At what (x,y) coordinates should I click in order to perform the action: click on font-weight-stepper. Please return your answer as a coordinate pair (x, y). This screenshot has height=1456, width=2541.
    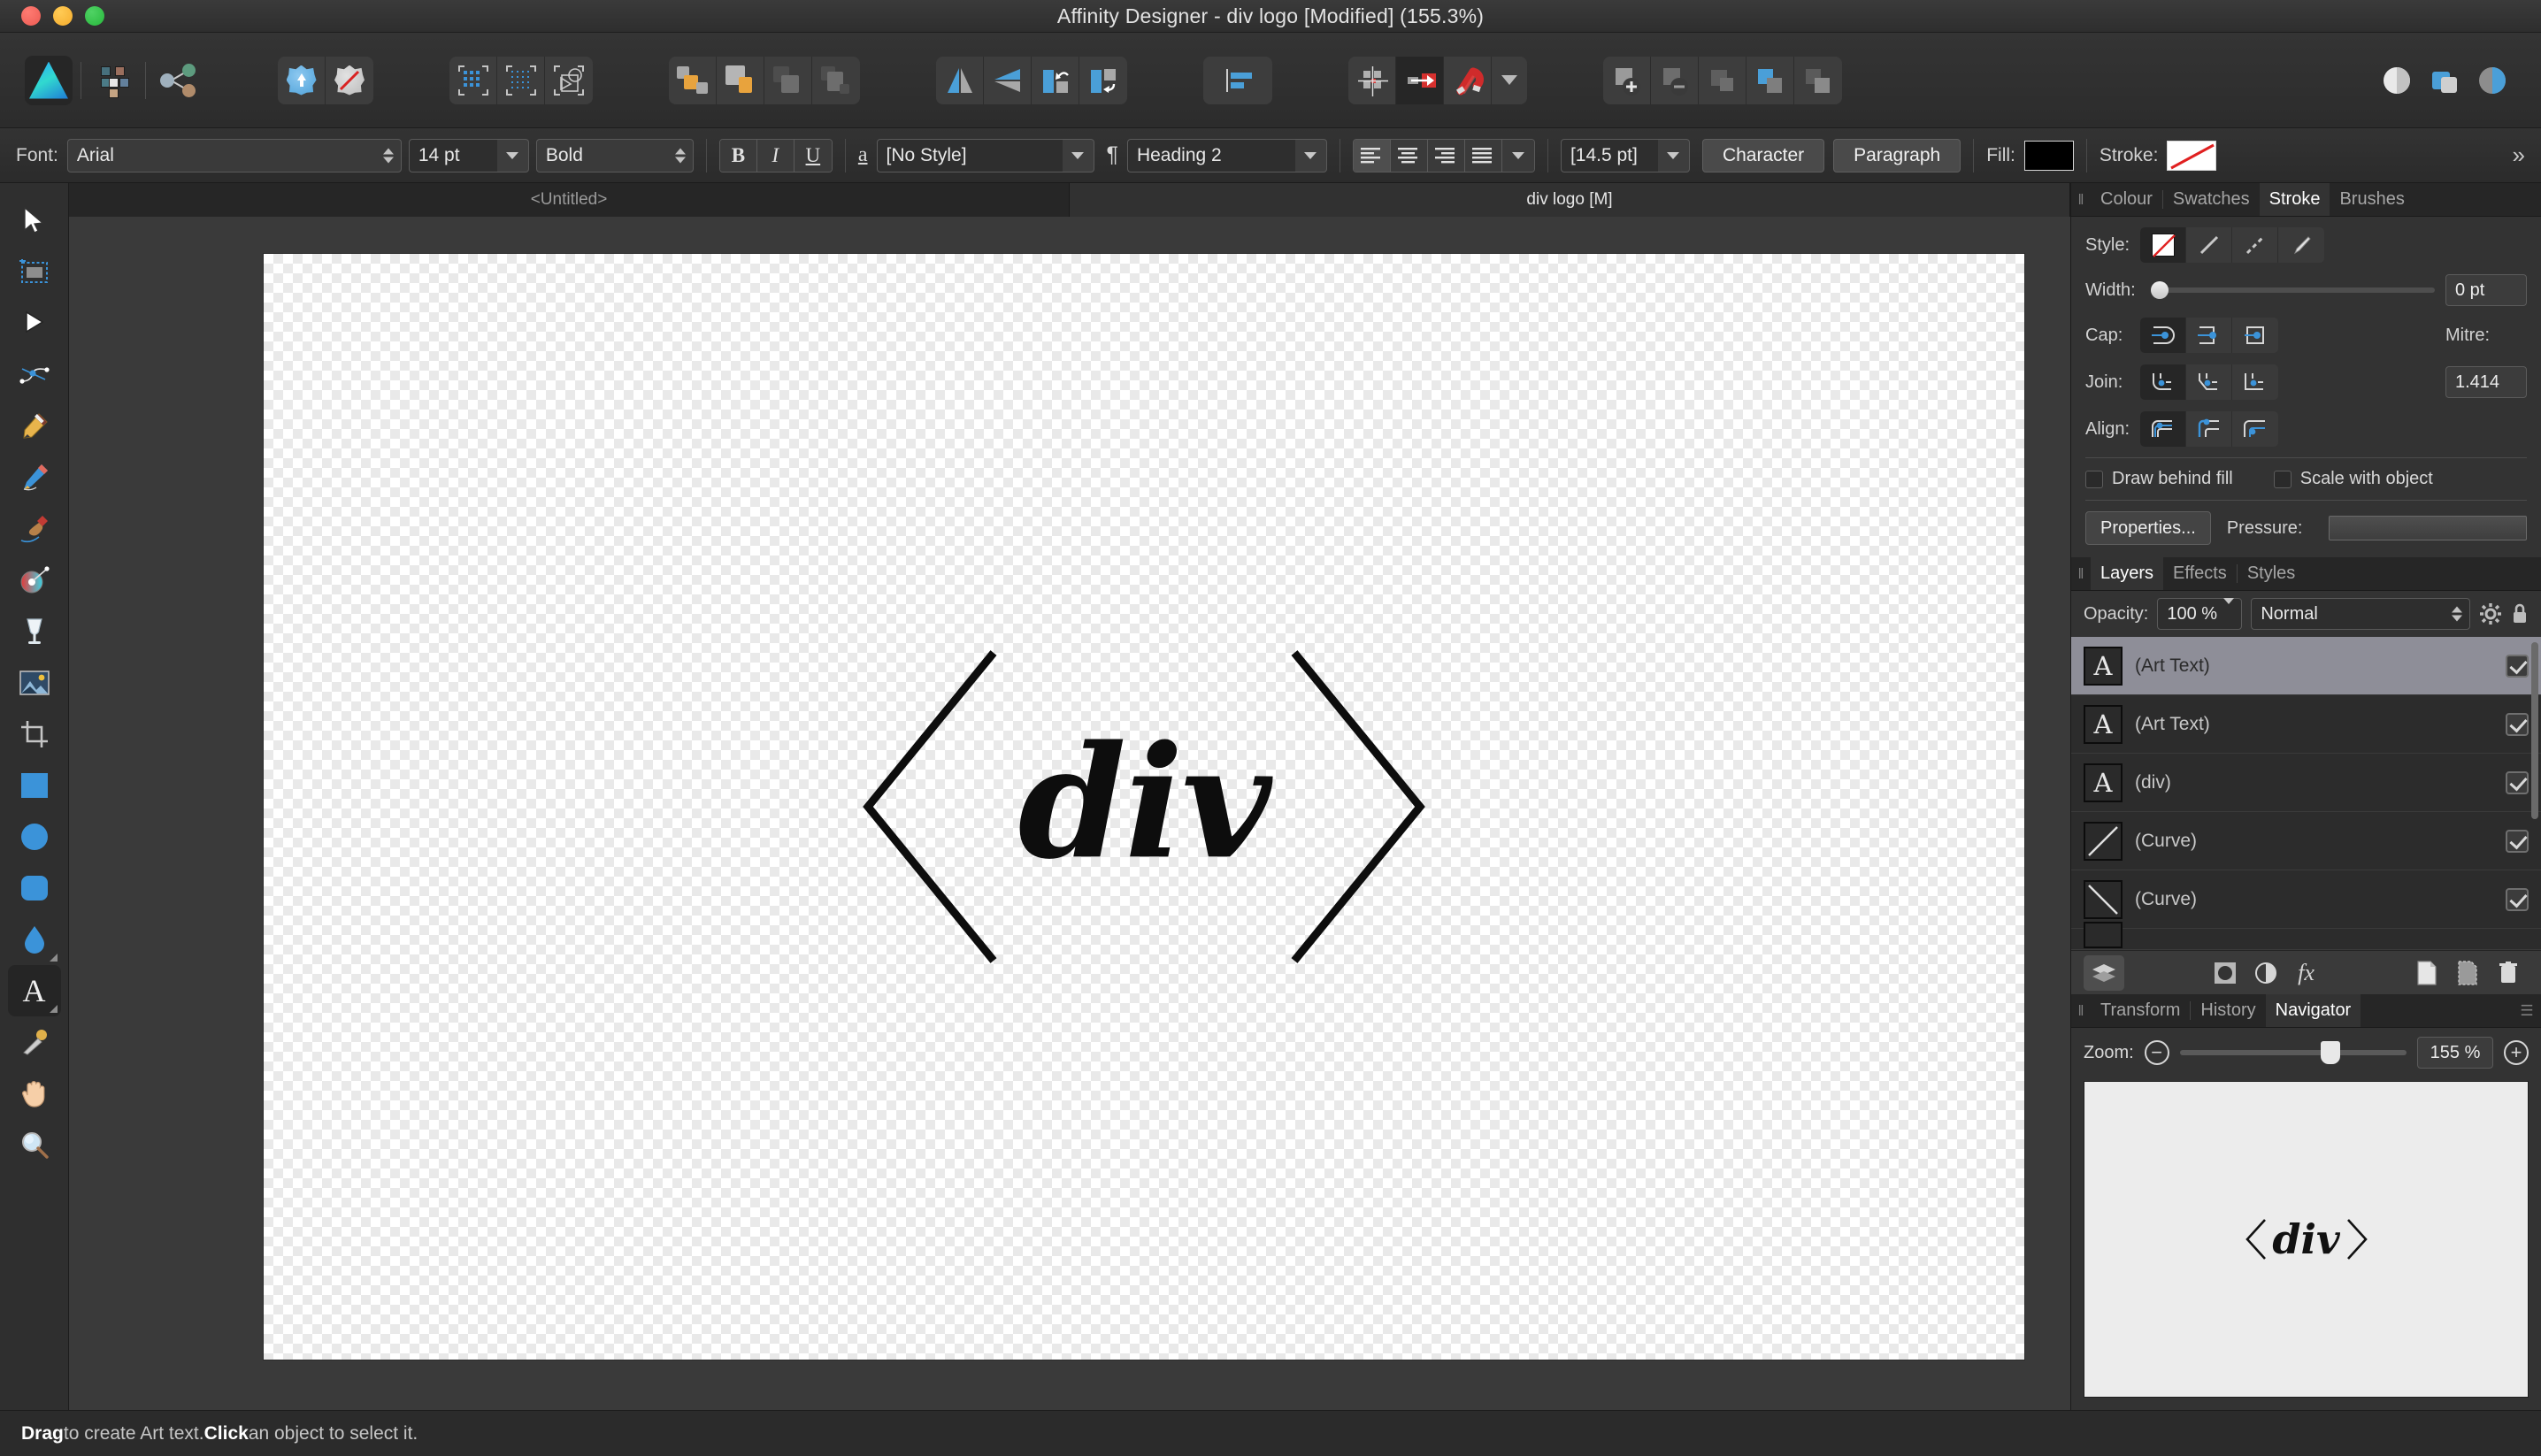
    Looking at the image, I should click on (680, 155).